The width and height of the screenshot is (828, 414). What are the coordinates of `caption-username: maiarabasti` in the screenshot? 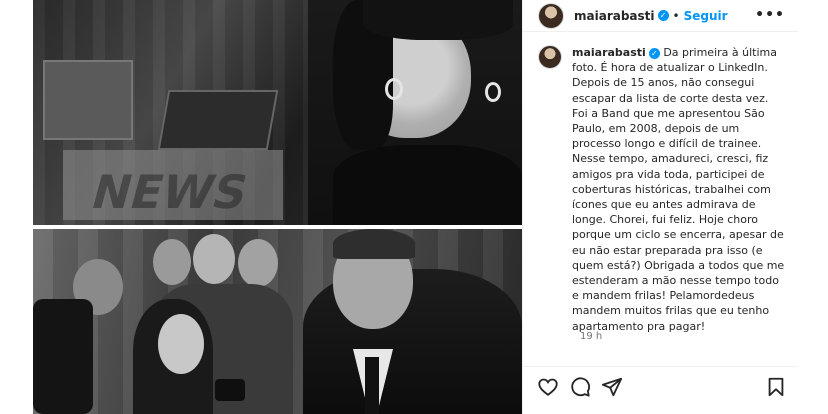 It's located at (609, 52).